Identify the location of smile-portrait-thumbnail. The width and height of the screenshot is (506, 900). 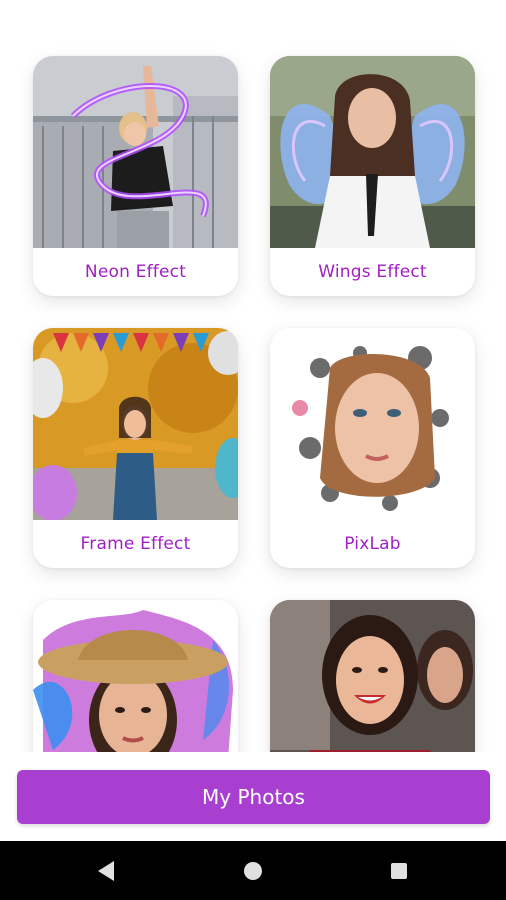
(372, 676).